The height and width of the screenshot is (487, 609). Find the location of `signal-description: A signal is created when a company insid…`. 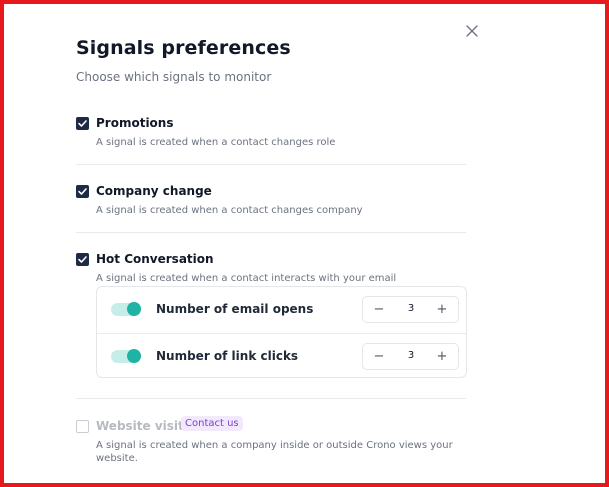

signal-description: A signal is created when a company insid… is located at coordinates (274, 452).